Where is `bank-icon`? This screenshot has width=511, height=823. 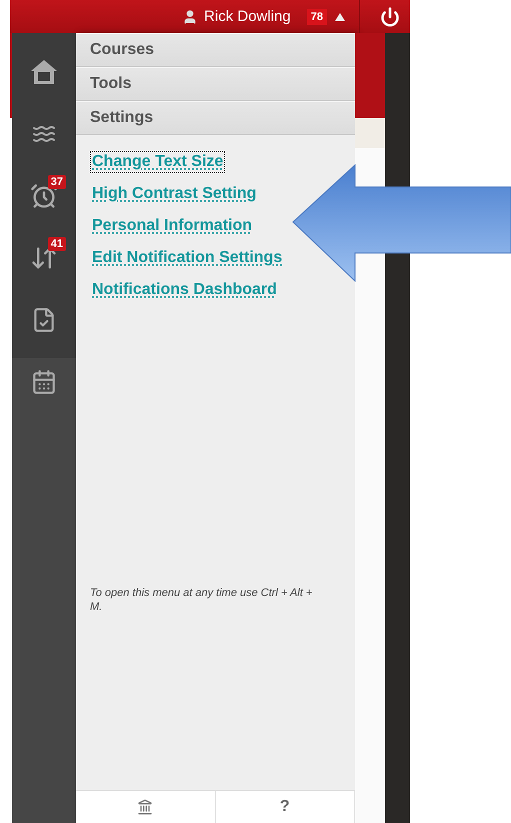 bank-icon is located at coordinates (145, 807).